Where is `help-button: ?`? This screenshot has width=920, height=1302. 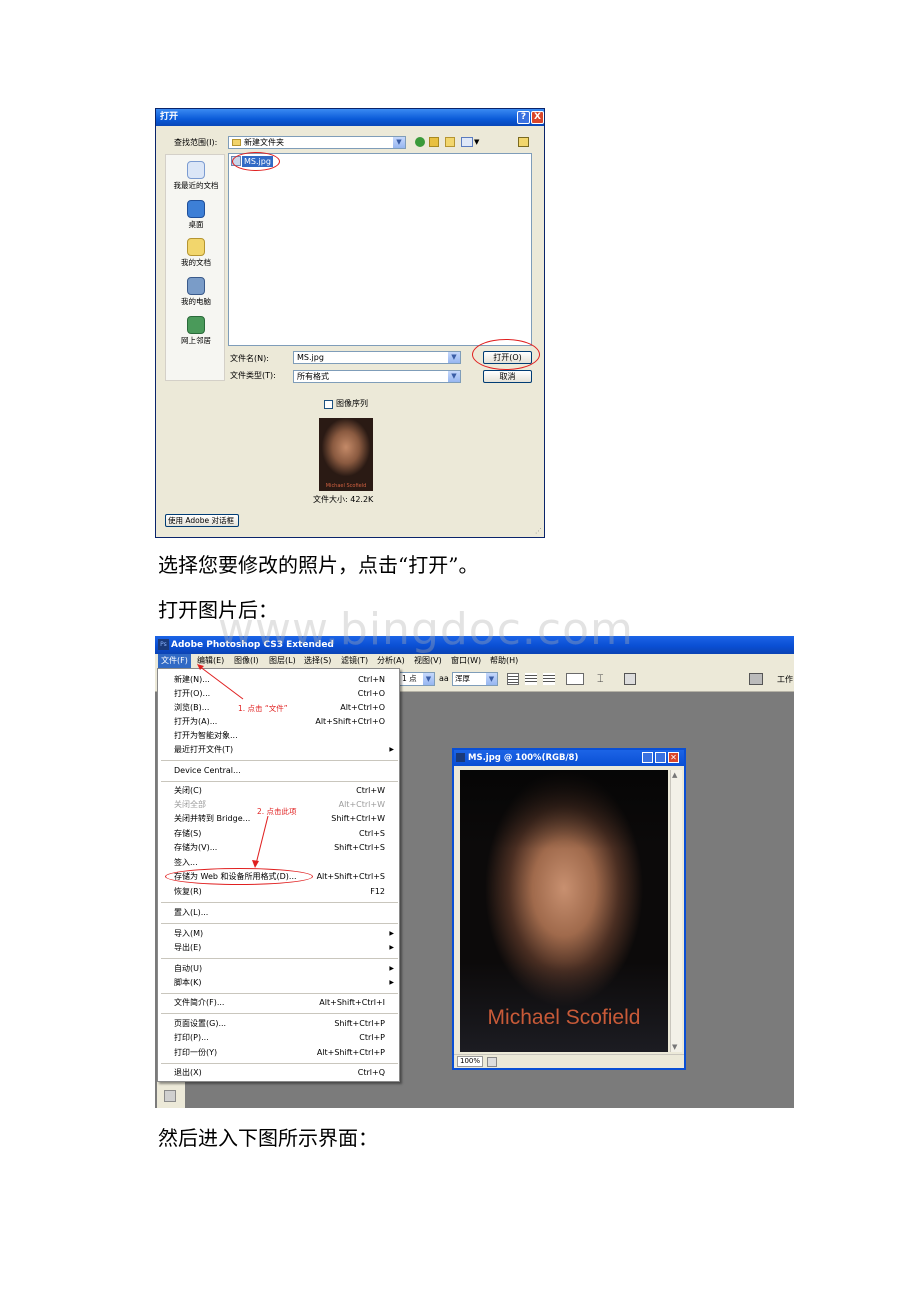
help-button: ? is located at coordinates (523, 117).